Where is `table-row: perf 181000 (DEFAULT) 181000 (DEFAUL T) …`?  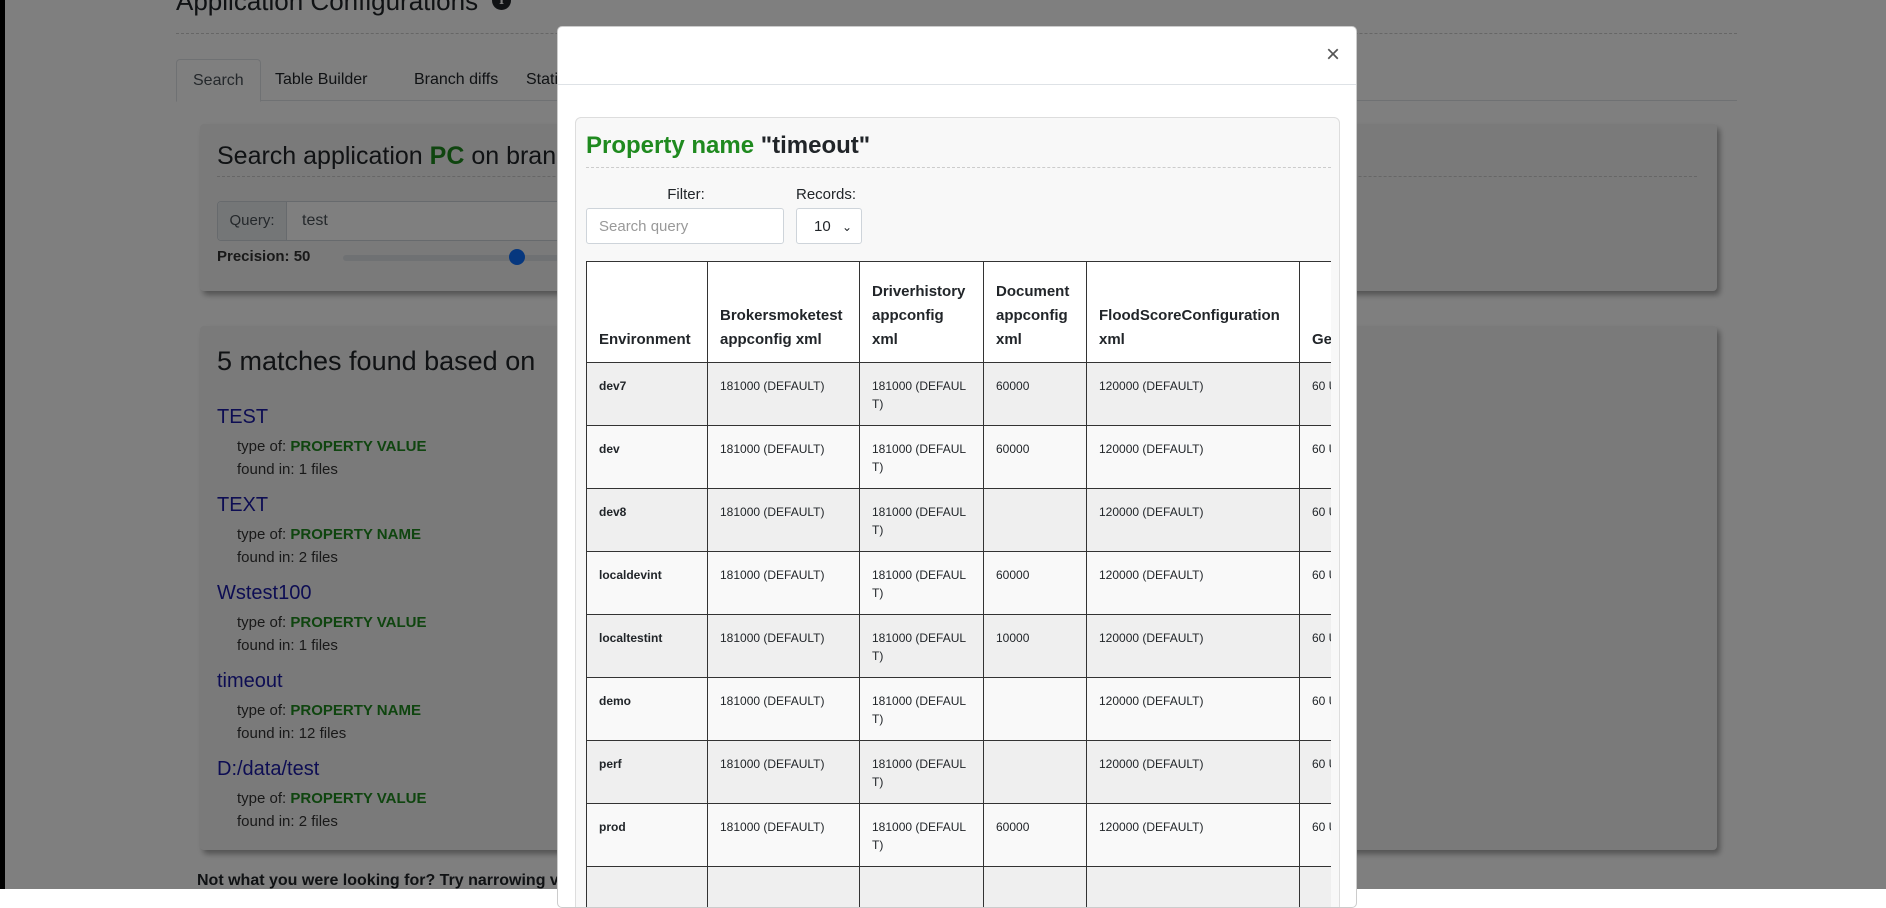
table-row: perf 181000 (DEFAULT) 181000 (DEFAUL T) … is located at coordinates (959, 772).